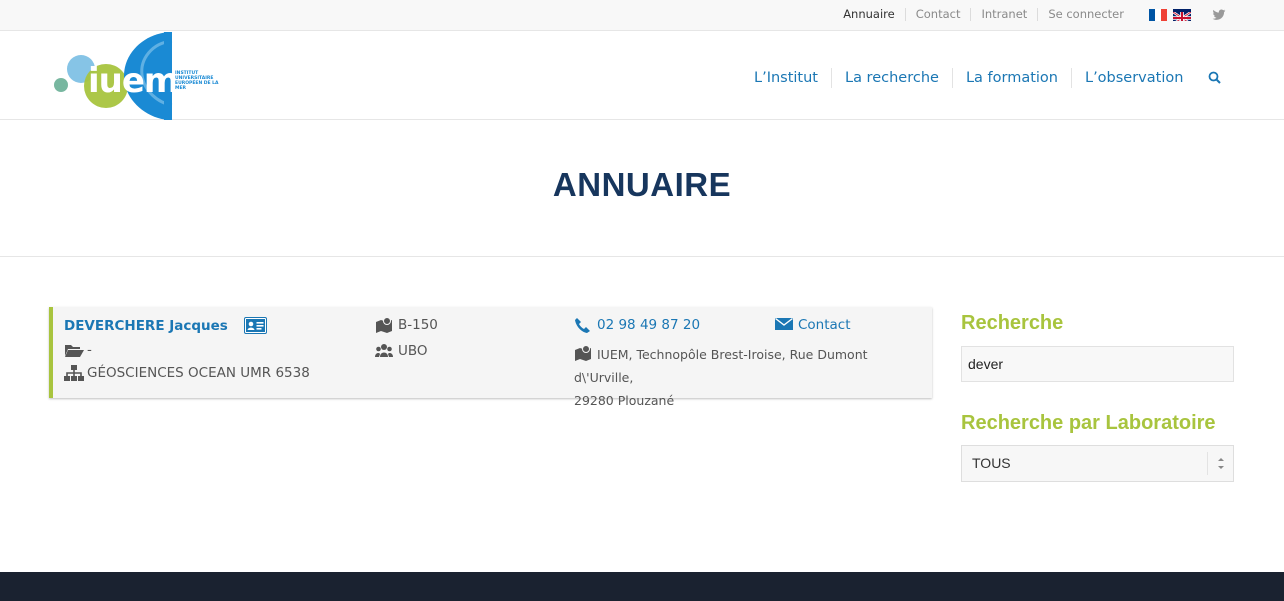 This screenshot has height=601, width=1284. What do you see at coordinates (1085, 14) in the screenshot?
I see `utility-link-login: Se connecter` at bounding box center [1085, 14].